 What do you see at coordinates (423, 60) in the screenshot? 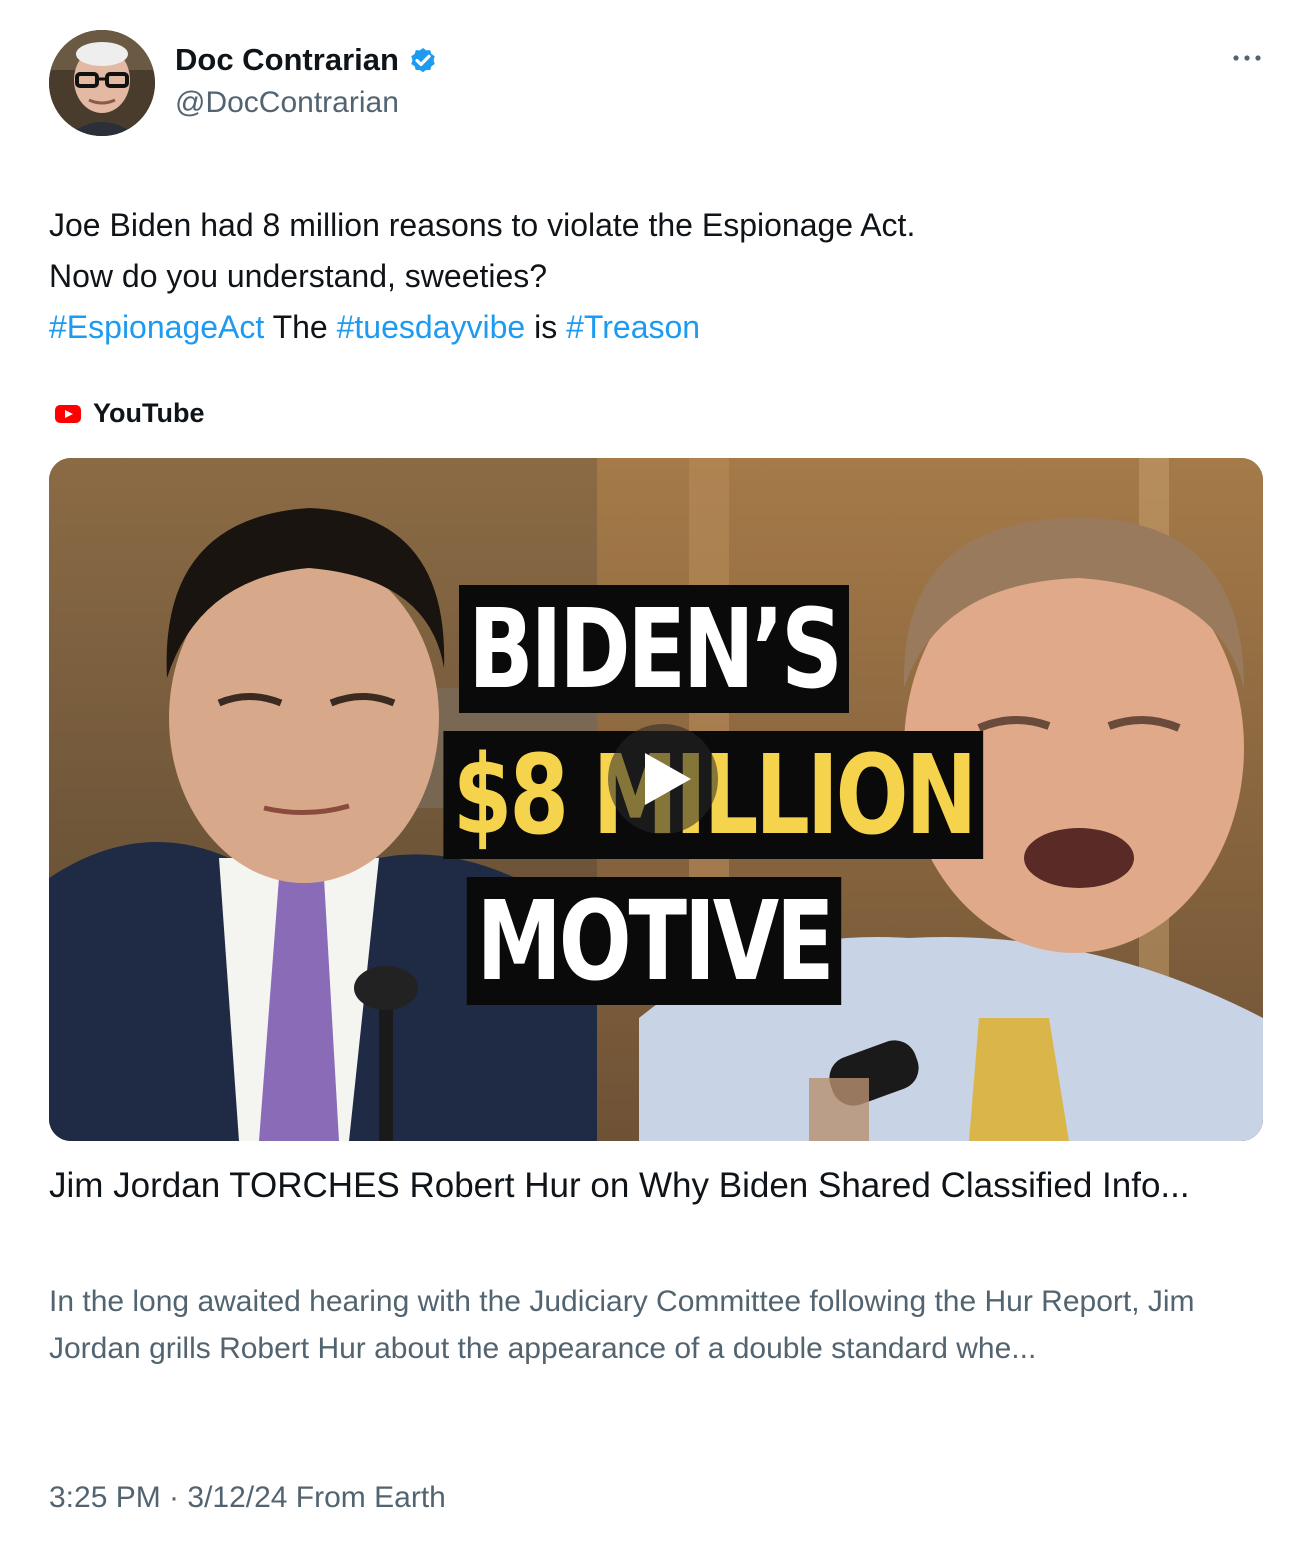
I see `verified-badge-icon` at bounding box center [423, 60].